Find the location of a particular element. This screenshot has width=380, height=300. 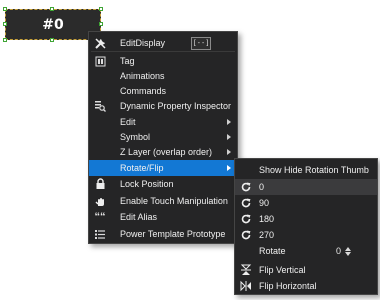

menu-item-label: Edit Alias is located at coordinates (139, 217).